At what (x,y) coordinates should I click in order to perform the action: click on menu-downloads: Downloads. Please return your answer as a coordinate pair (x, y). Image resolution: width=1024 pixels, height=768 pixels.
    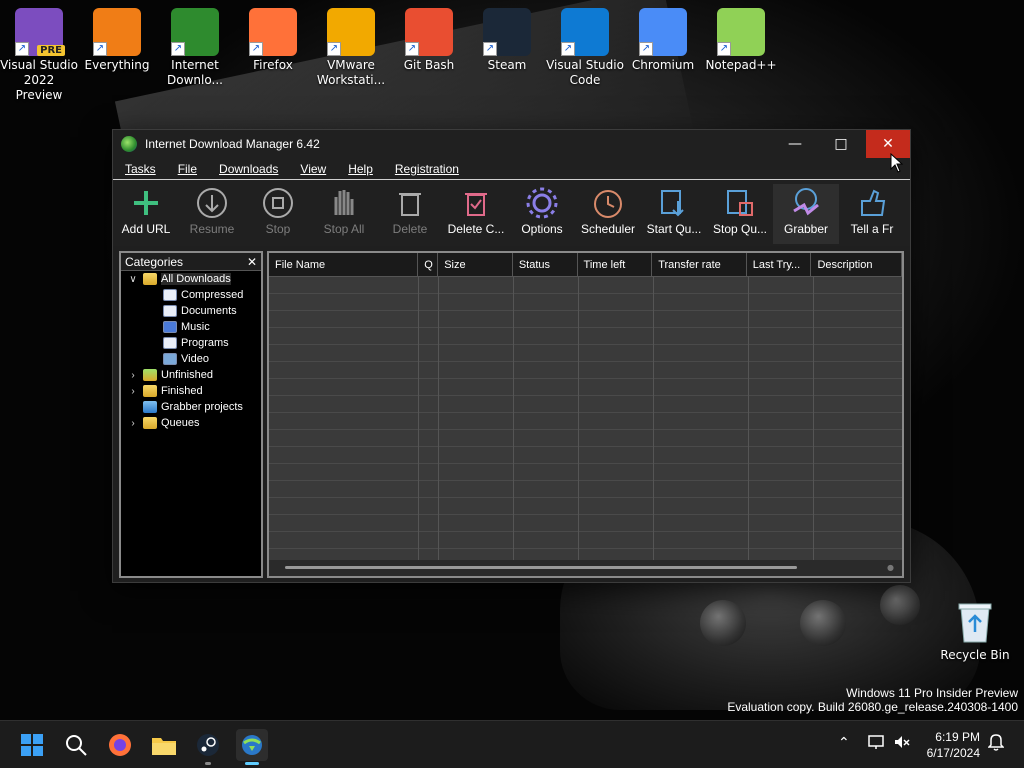
    Looking at the image, I should click on (248, 169).